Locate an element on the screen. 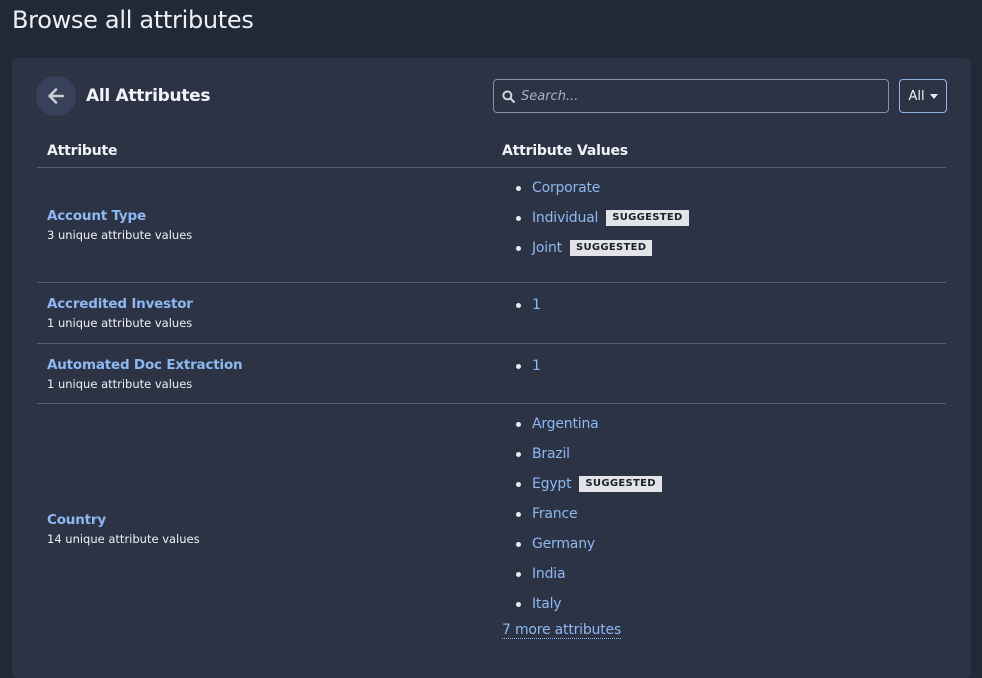 The height and width of the screenshot is (678, 982). column-header-attribute-values: Attribute Values is located at coordinates (565, 150).